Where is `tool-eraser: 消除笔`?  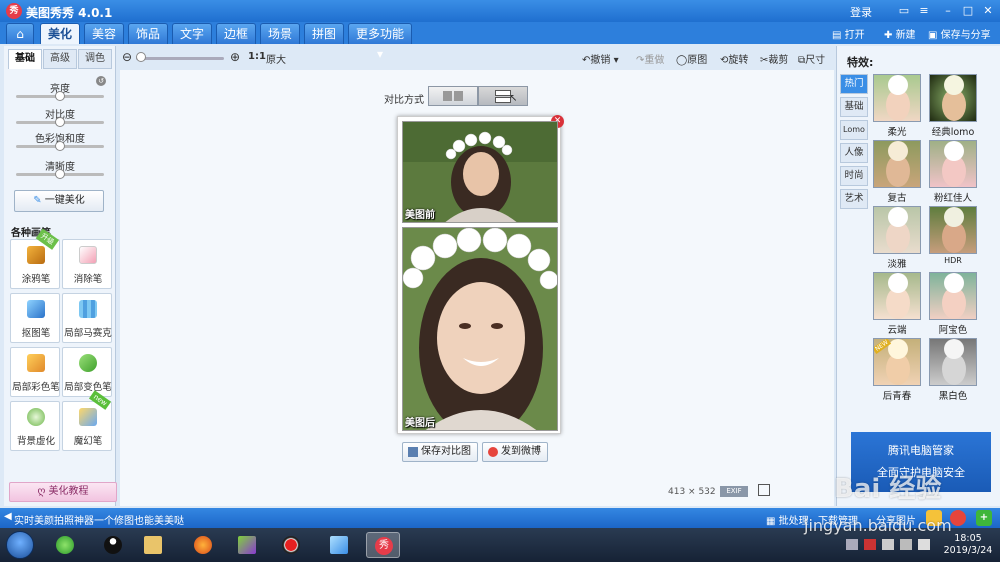
tool-eraser: 消除笔 is located at coordinates (87, 264).